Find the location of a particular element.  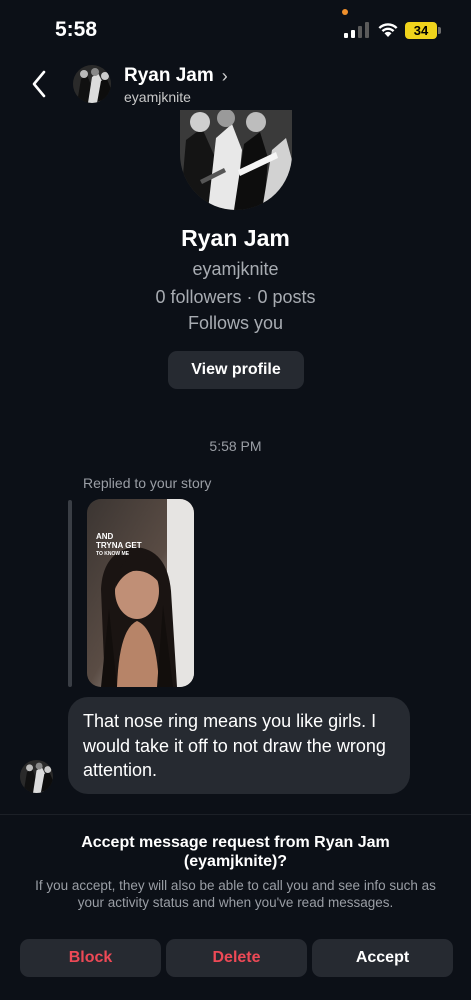

story-thumbnail: AND TRYNA GET TO KNOW ME is located at coordinates (140, 593).